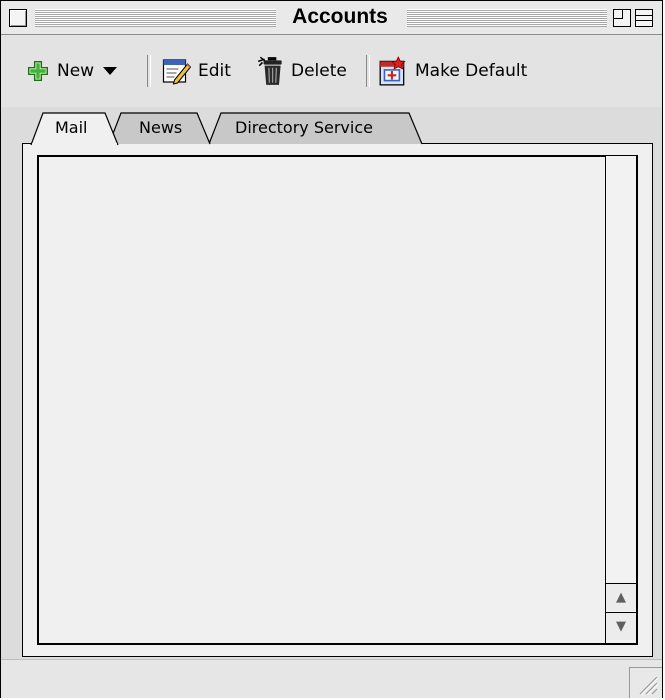 The height and width of the screenshot is (700, 665). I want to click on tab-directory-service: Directory Service, so click(316, 128).